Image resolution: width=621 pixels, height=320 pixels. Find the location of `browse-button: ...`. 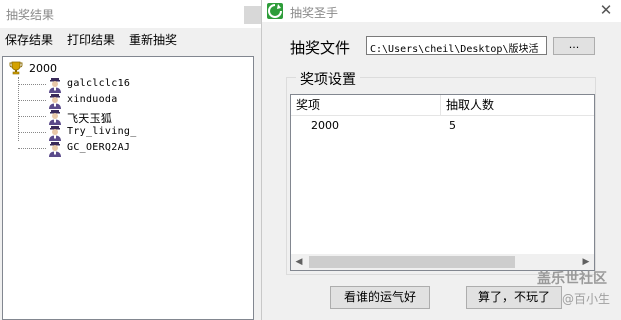

browse-button: ... is located at coordinates (574, 46).